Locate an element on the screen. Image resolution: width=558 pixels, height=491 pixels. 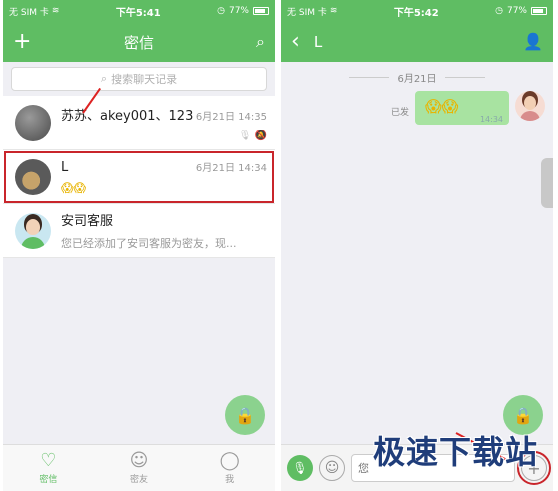
tab-contacts: ☺ 密友 is located at coordinates (139, 468).